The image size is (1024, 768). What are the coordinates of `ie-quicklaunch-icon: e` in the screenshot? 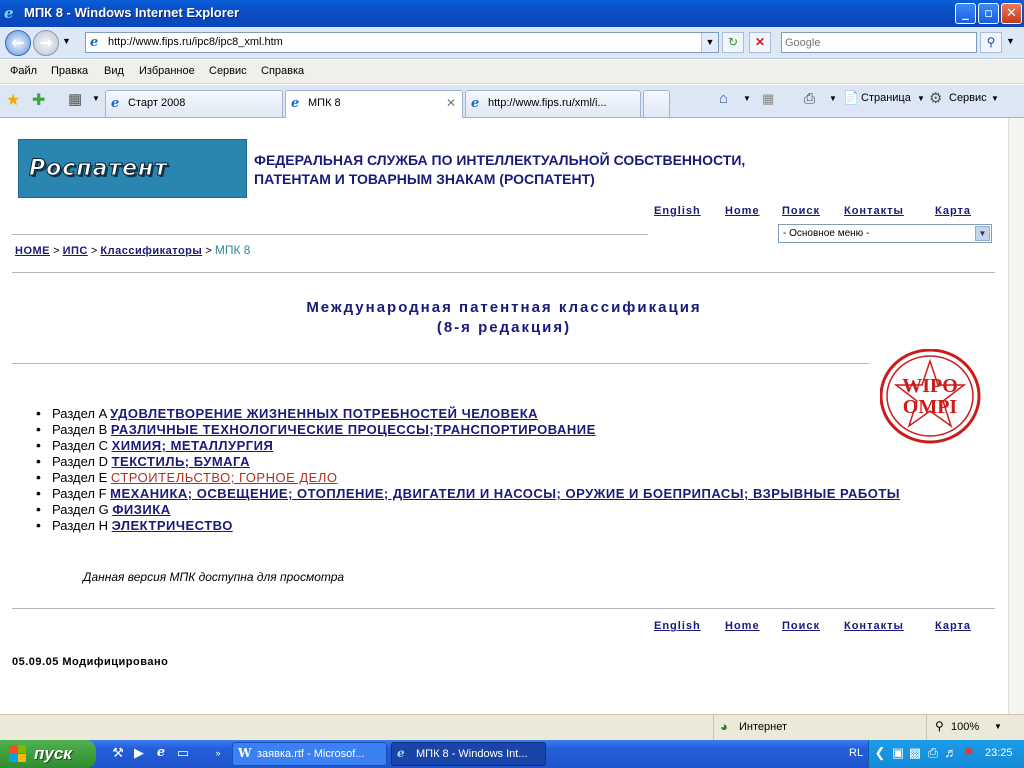 It's located at (161, 753).